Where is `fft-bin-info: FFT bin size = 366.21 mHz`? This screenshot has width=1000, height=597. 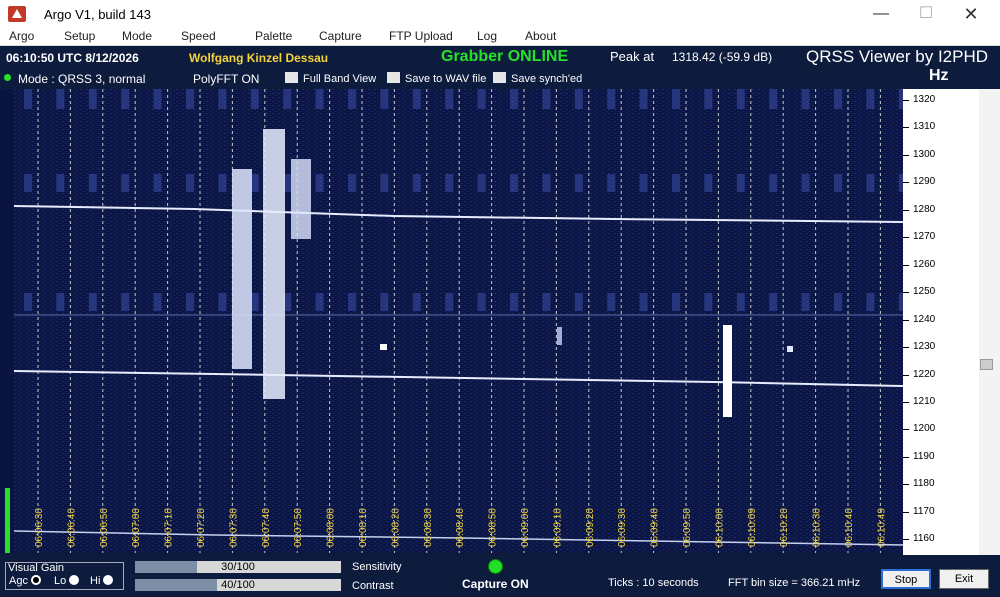 fft-bin-info: FFT bin size = 366.21 mHz is located at coordinates (794, 583).